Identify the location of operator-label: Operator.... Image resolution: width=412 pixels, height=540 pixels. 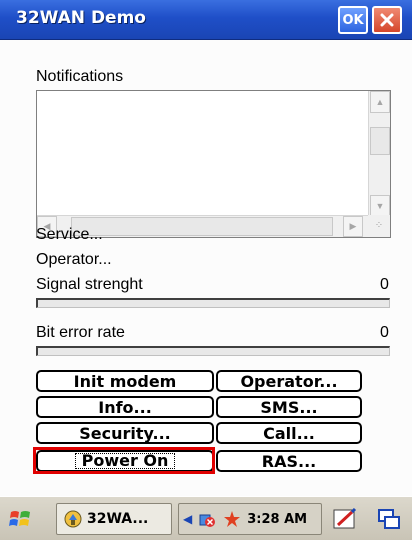
(74, 259).